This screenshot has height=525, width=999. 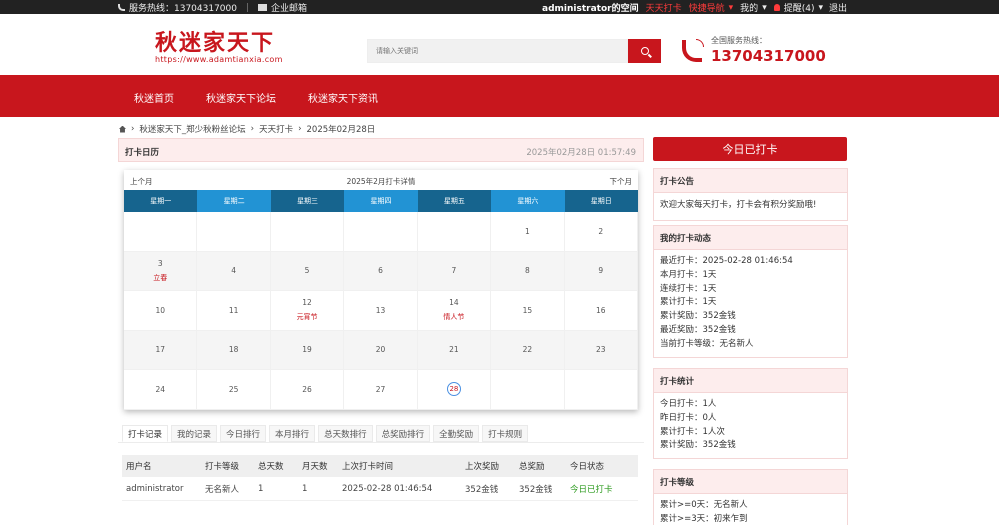 What do you see at coordinates (528, 201) in the screenshot?
I see `weekday-label: 星期六` at bounding box center [528, 201].